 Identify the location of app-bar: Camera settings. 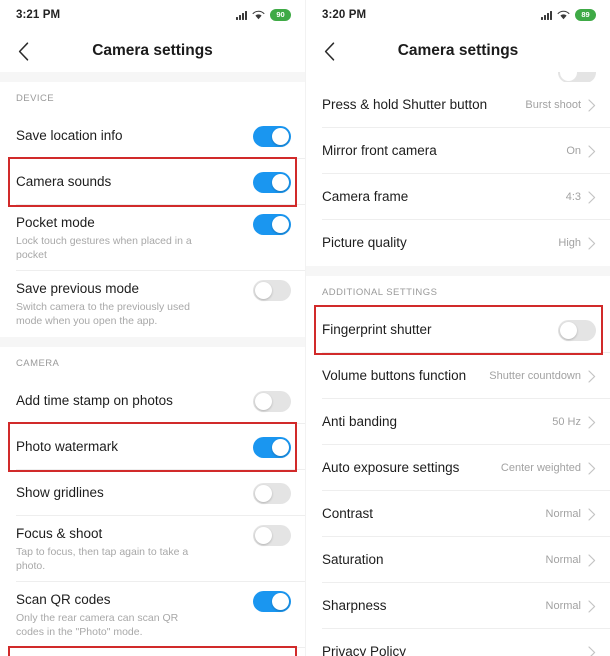
(152, 51).